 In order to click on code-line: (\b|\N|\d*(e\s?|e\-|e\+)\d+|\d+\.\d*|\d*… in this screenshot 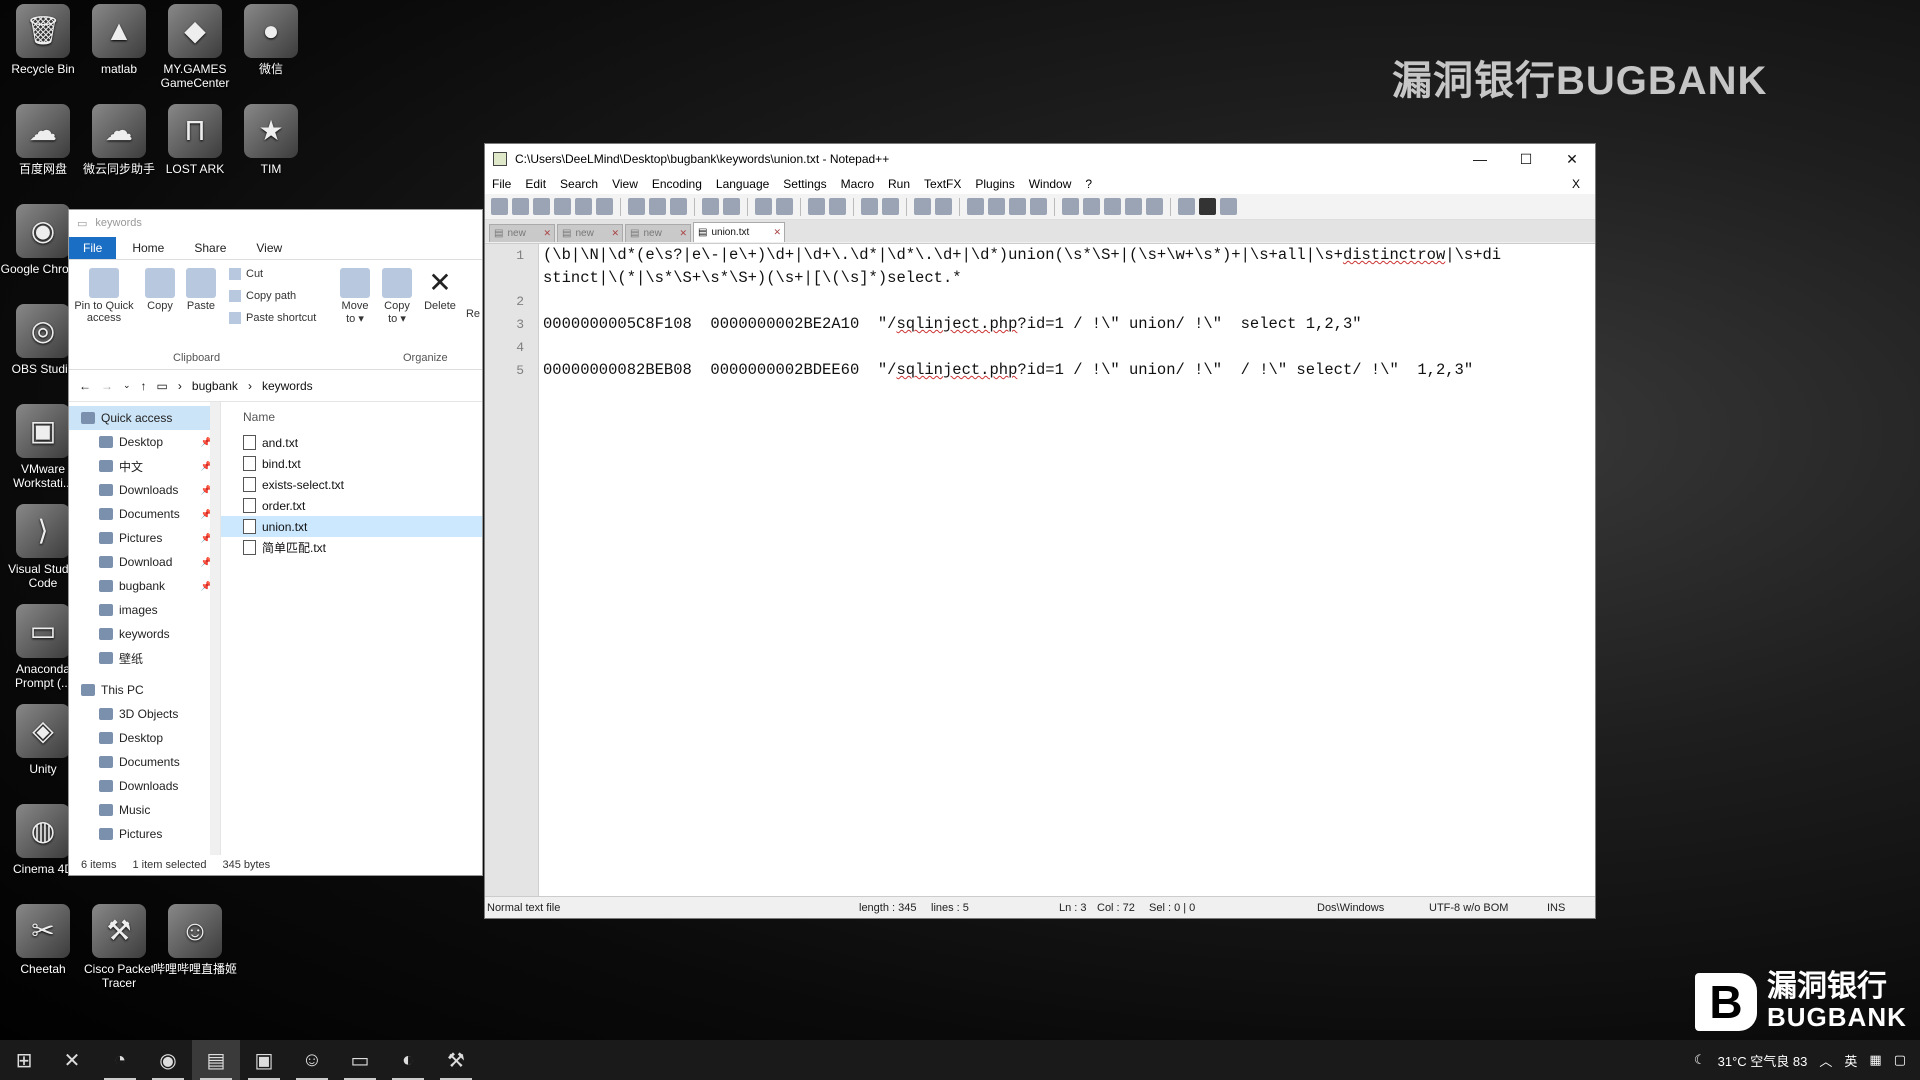, I will do `click(1069, 255)`.